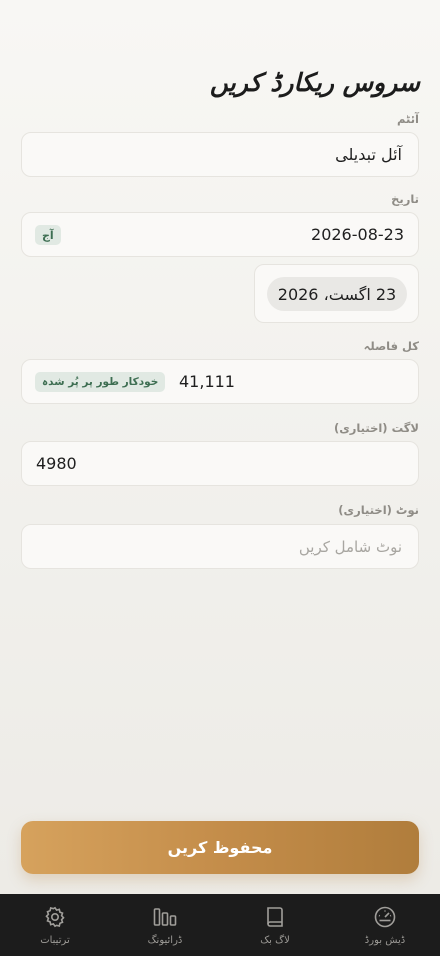 Image resolution: width=440 pixels, height=956 pixels. Describe the element at coordinates (56, 463) in the screenshot. I see `cost-value: 4980` at that location.